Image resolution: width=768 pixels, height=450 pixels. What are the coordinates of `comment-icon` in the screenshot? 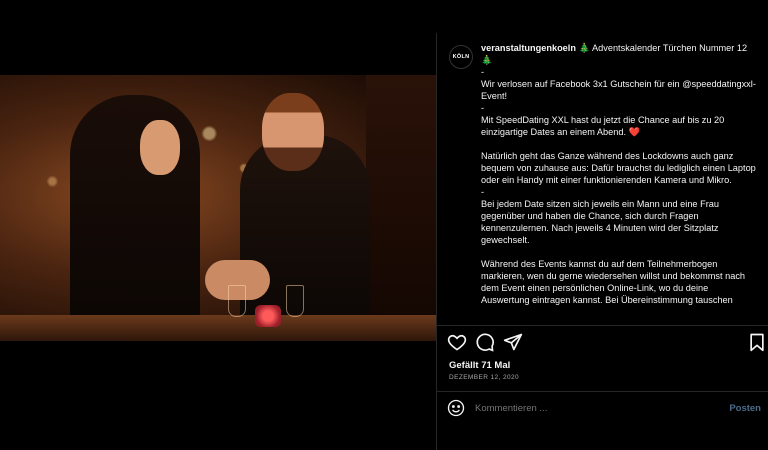 It's located at (485, 342).